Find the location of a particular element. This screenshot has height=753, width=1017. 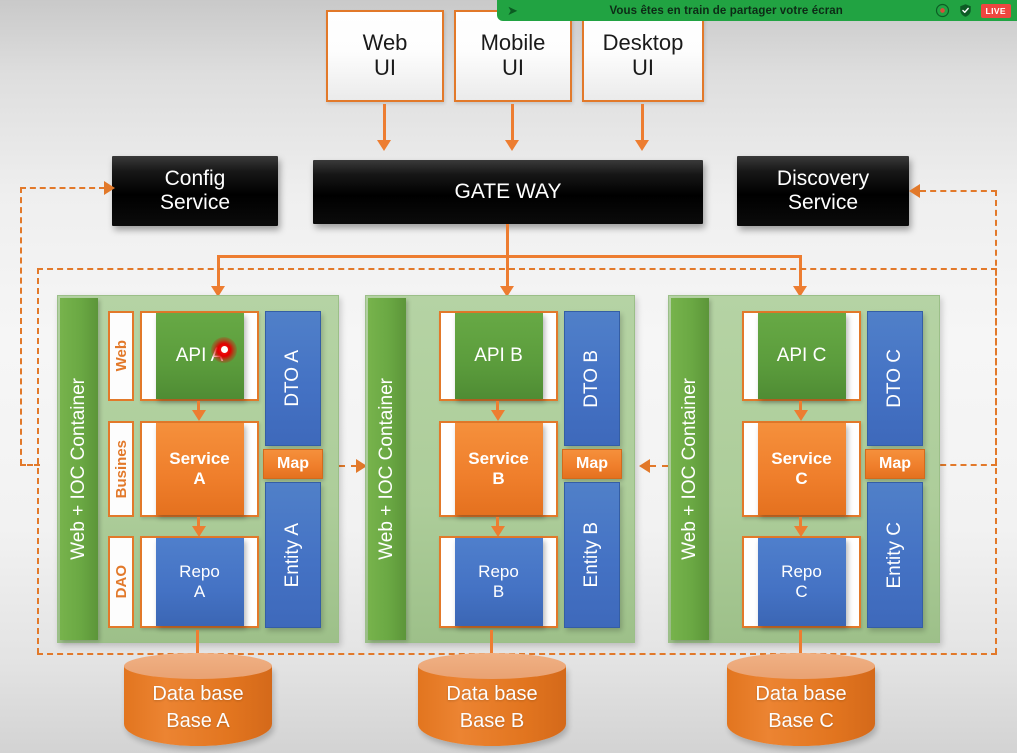

service-chip-a: Service A is located at coordinates (199, 469).